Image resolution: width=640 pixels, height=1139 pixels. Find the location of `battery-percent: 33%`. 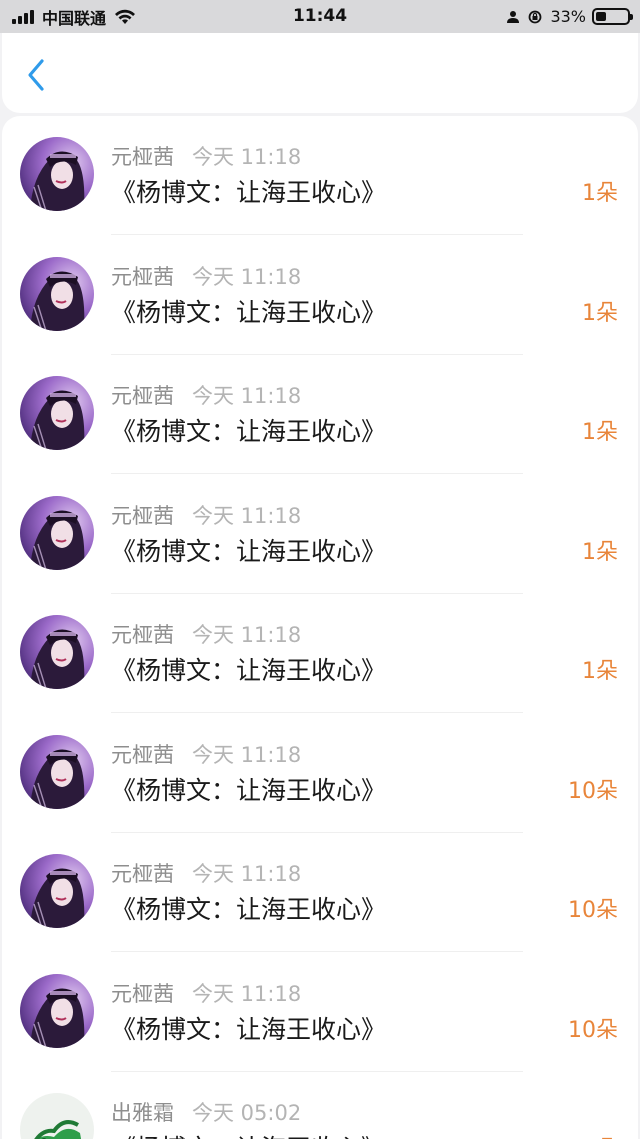

battery-percent: 33% is located at coordinates (568, 16).